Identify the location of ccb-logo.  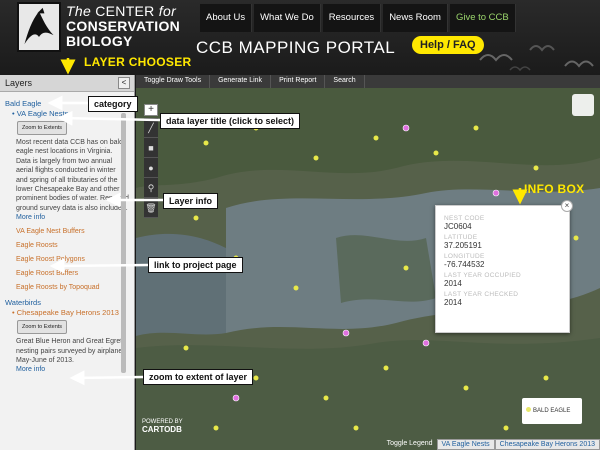
(39, 27).